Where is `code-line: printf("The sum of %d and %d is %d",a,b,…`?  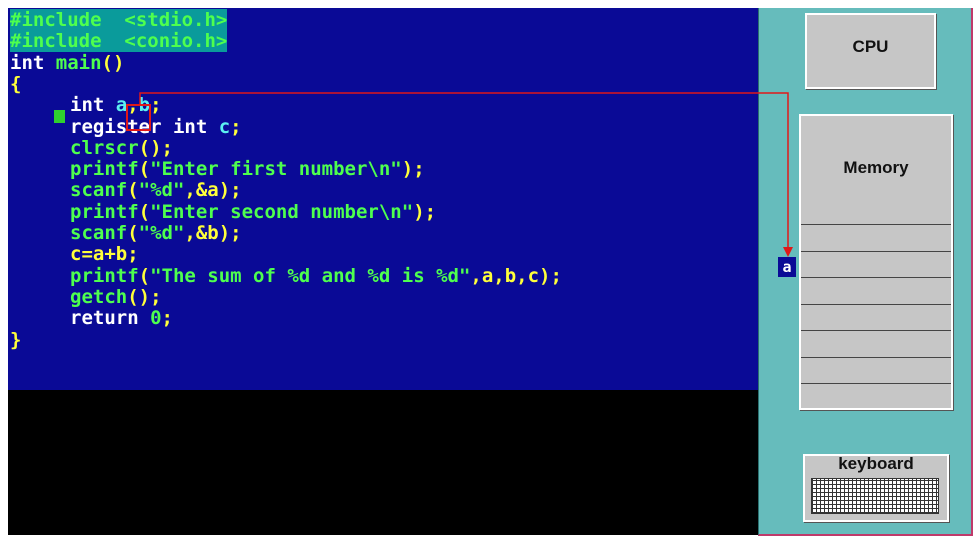
code-line: printf("The sum of %d and %d is %d",a,b,… is located at coordinates (316, 276).